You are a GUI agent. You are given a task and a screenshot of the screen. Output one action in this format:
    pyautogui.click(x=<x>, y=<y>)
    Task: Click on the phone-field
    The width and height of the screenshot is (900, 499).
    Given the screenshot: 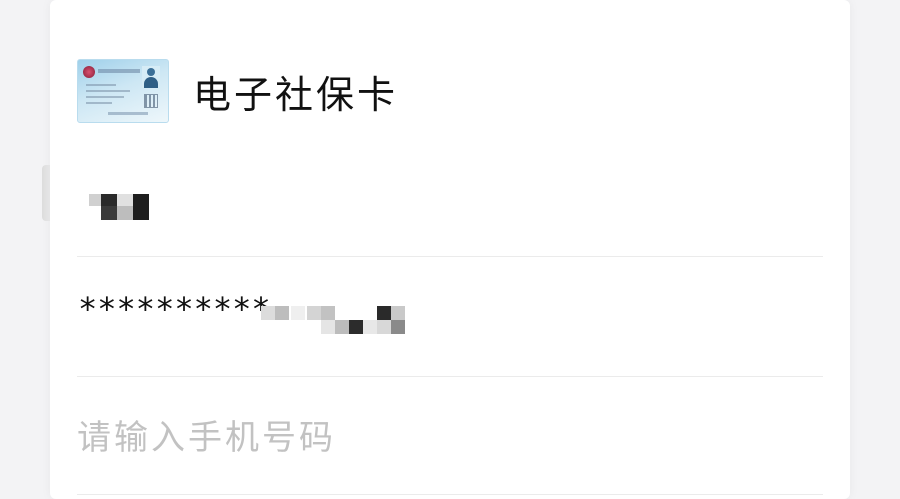 What is the action you would take?
    pyautogui.click(x=450, y=439)
    